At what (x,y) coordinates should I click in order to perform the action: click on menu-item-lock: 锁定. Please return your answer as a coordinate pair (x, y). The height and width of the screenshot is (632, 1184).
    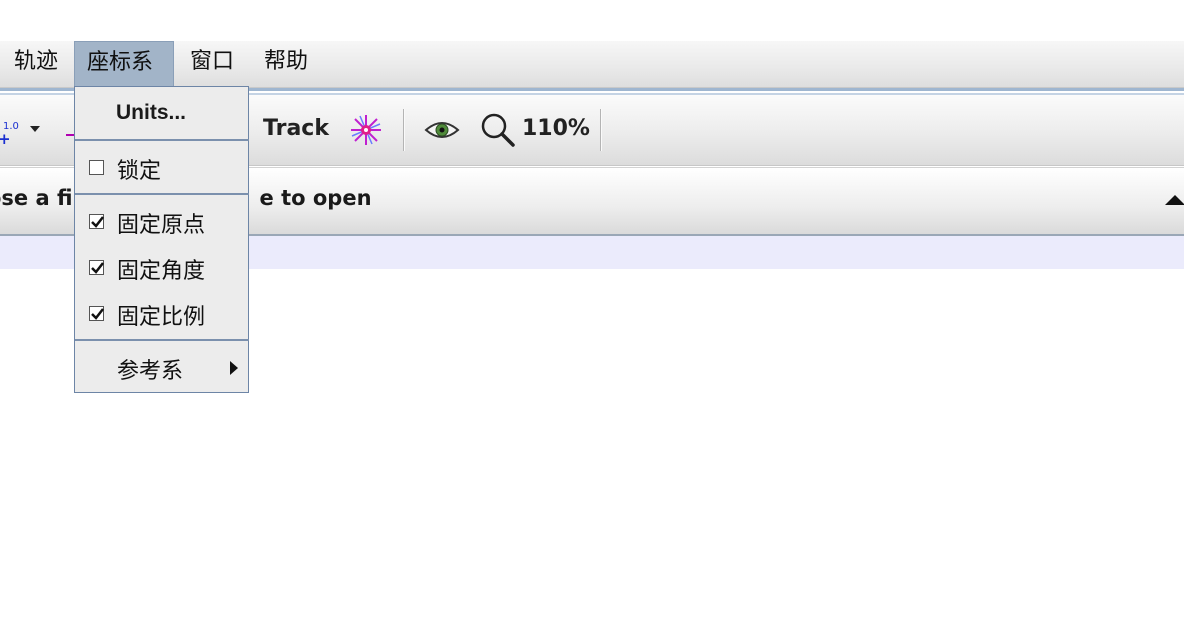
    Looking at the image, I should click on (162, 168).